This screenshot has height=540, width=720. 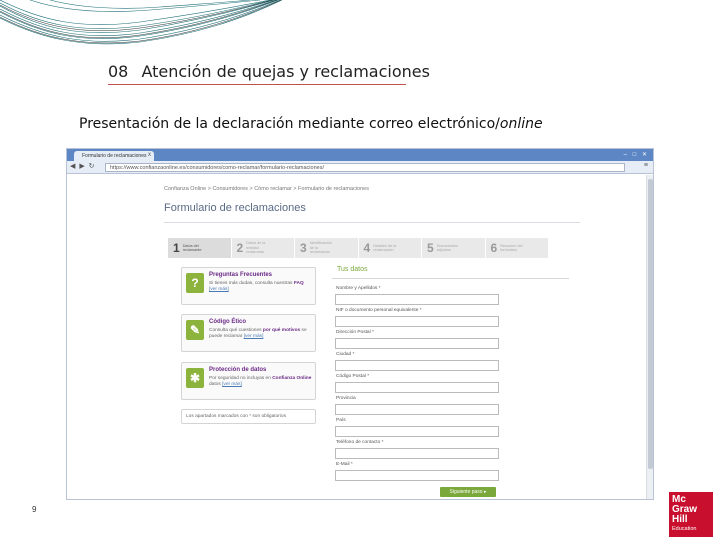 I want to click on step-label: Documentos adjuntos, so click(x=447, y=248).